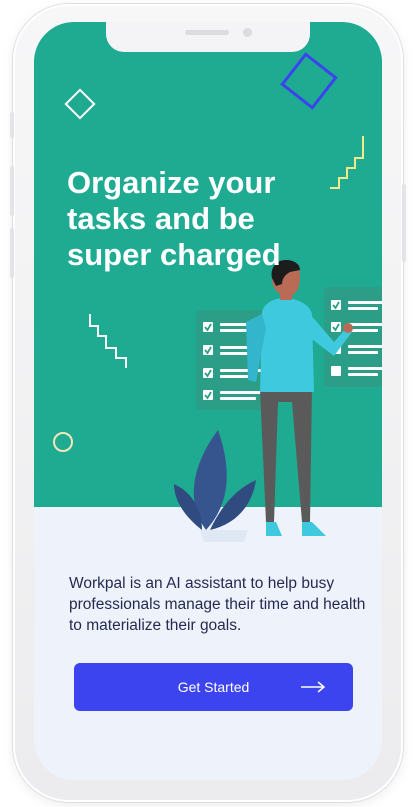  Describe the element at coordinates (208, 37) in the screenshot. I see `notch` at that location.